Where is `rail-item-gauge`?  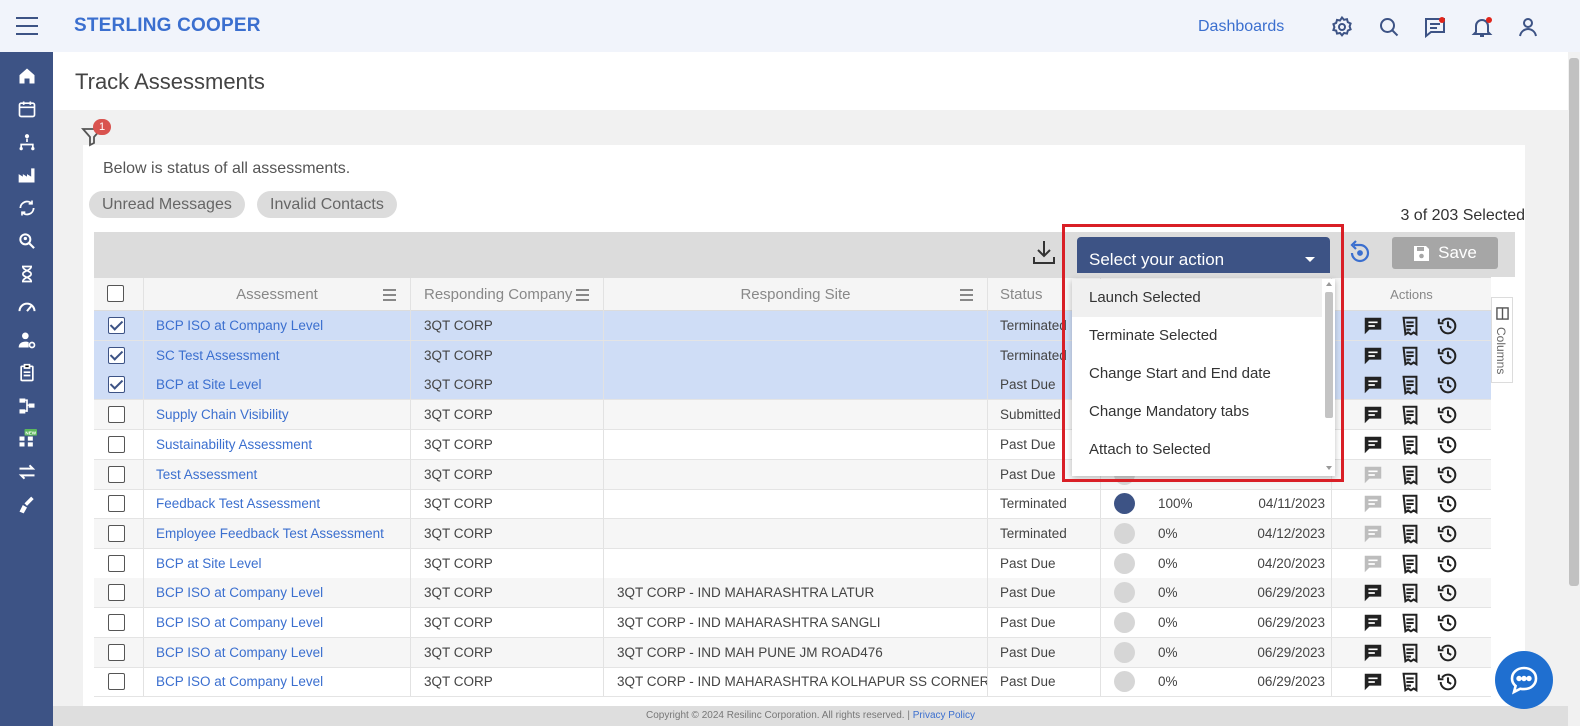
rail-item-gauge is located at coordinates (26, 307).